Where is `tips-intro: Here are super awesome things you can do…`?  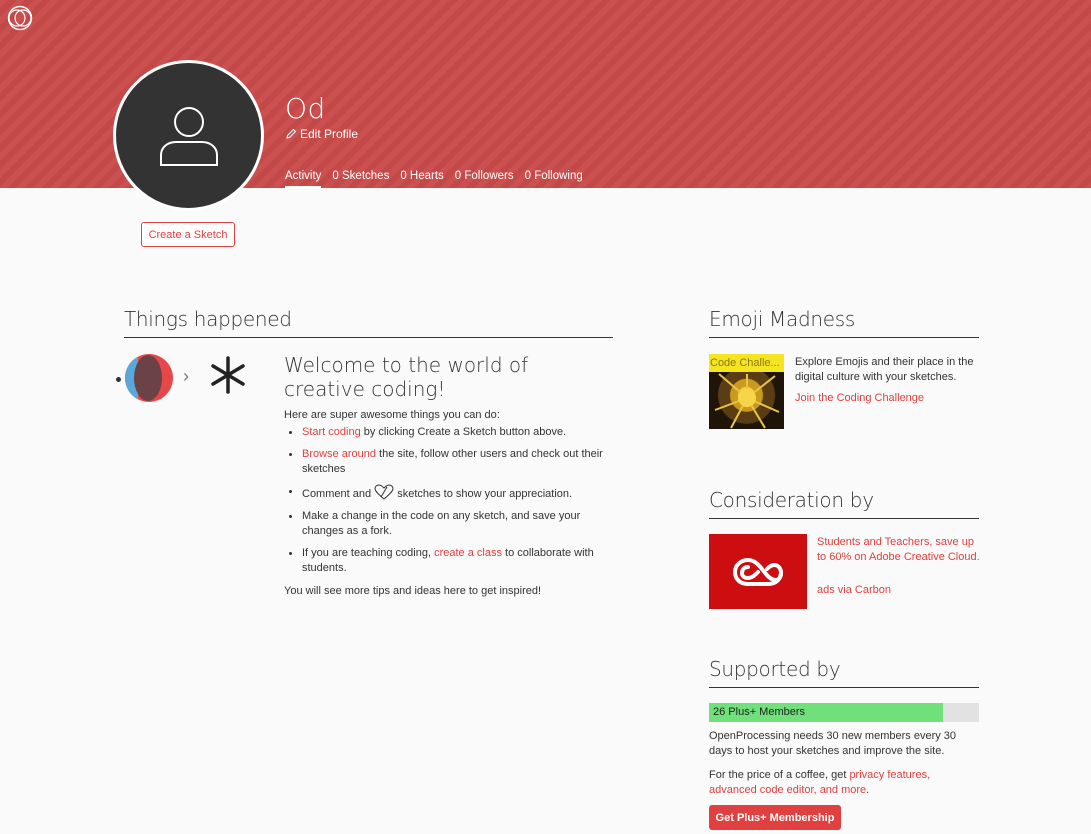
tips-intro: Here are super awesome things you can do… is located at coordinates (392, 415).